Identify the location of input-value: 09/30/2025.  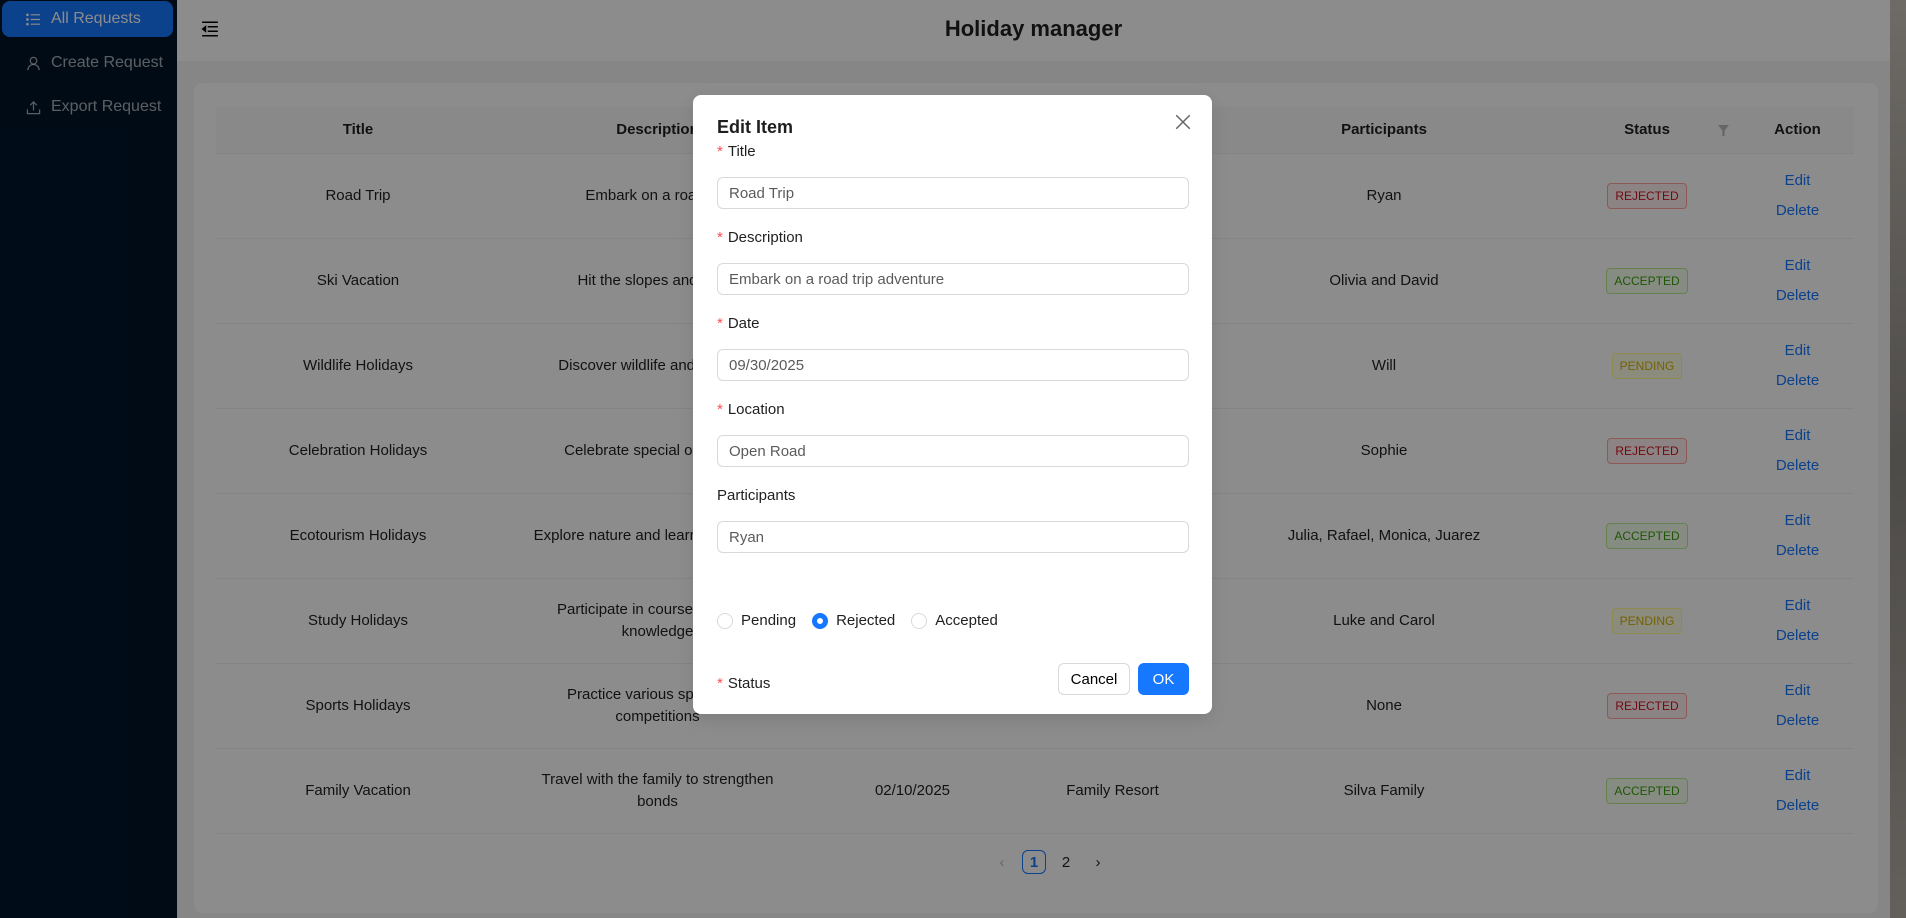
(767, 365).